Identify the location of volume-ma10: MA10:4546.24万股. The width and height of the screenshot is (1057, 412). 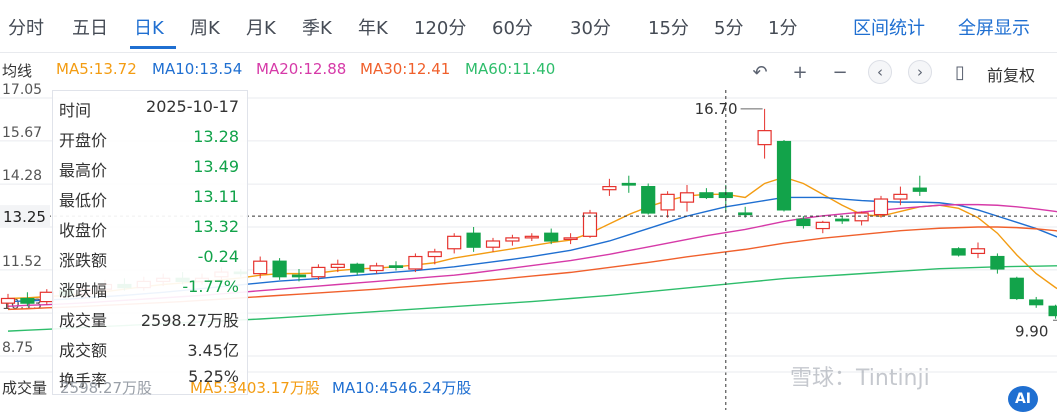
(402, 388).